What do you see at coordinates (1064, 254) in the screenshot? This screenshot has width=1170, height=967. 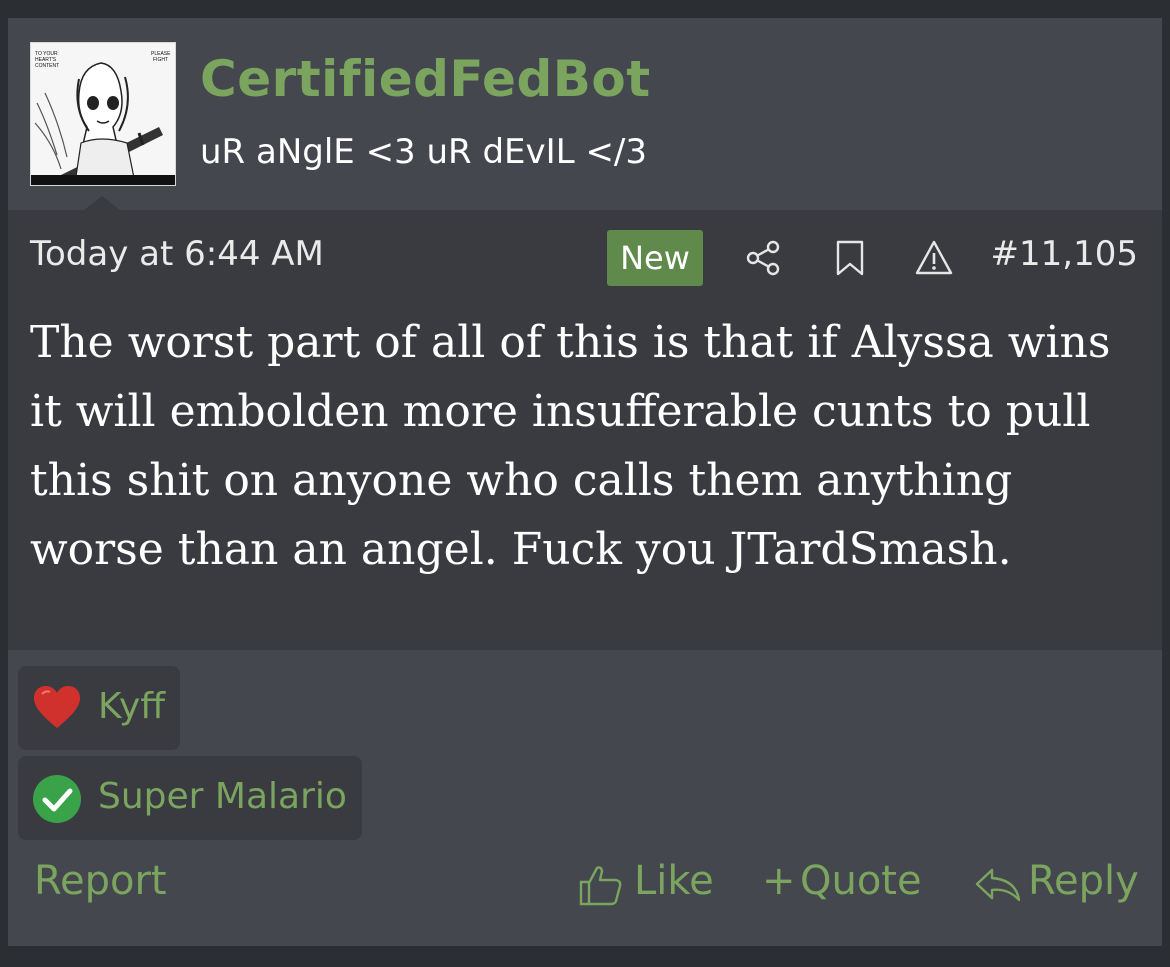 I see `post-number: #11,105` at bounding box center [1064, 254].